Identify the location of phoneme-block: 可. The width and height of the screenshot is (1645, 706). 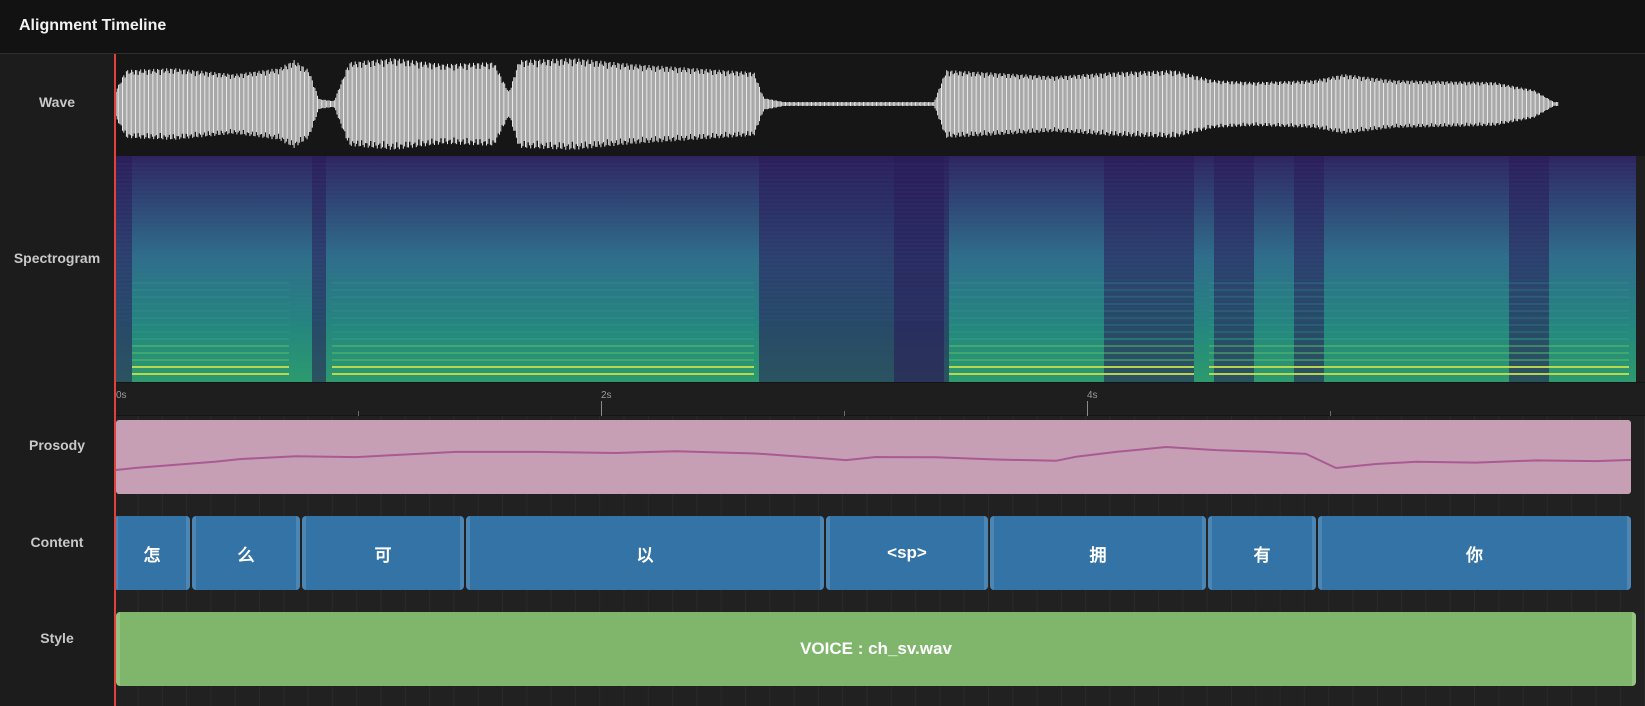
(383, 553).